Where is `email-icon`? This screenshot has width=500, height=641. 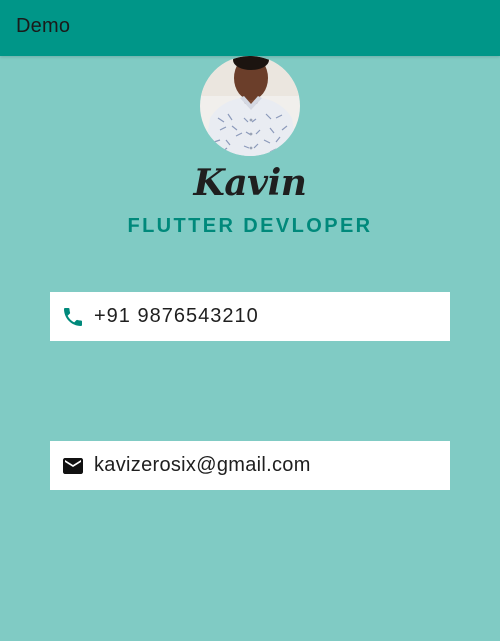
email-icon is located at coordinates (73, 466).